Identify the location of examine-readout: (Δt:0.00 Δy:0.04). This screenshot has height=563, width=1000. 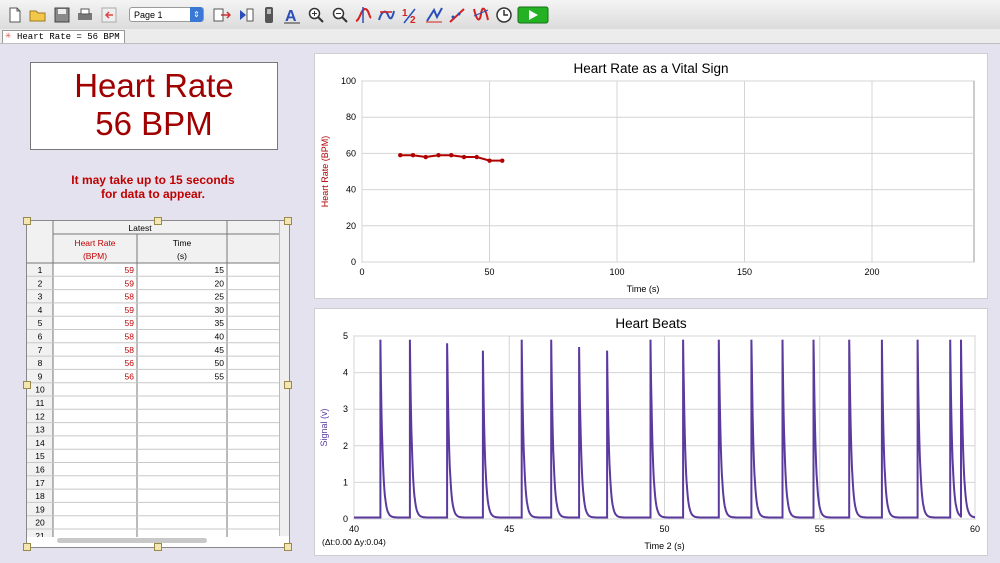
(354, 542).